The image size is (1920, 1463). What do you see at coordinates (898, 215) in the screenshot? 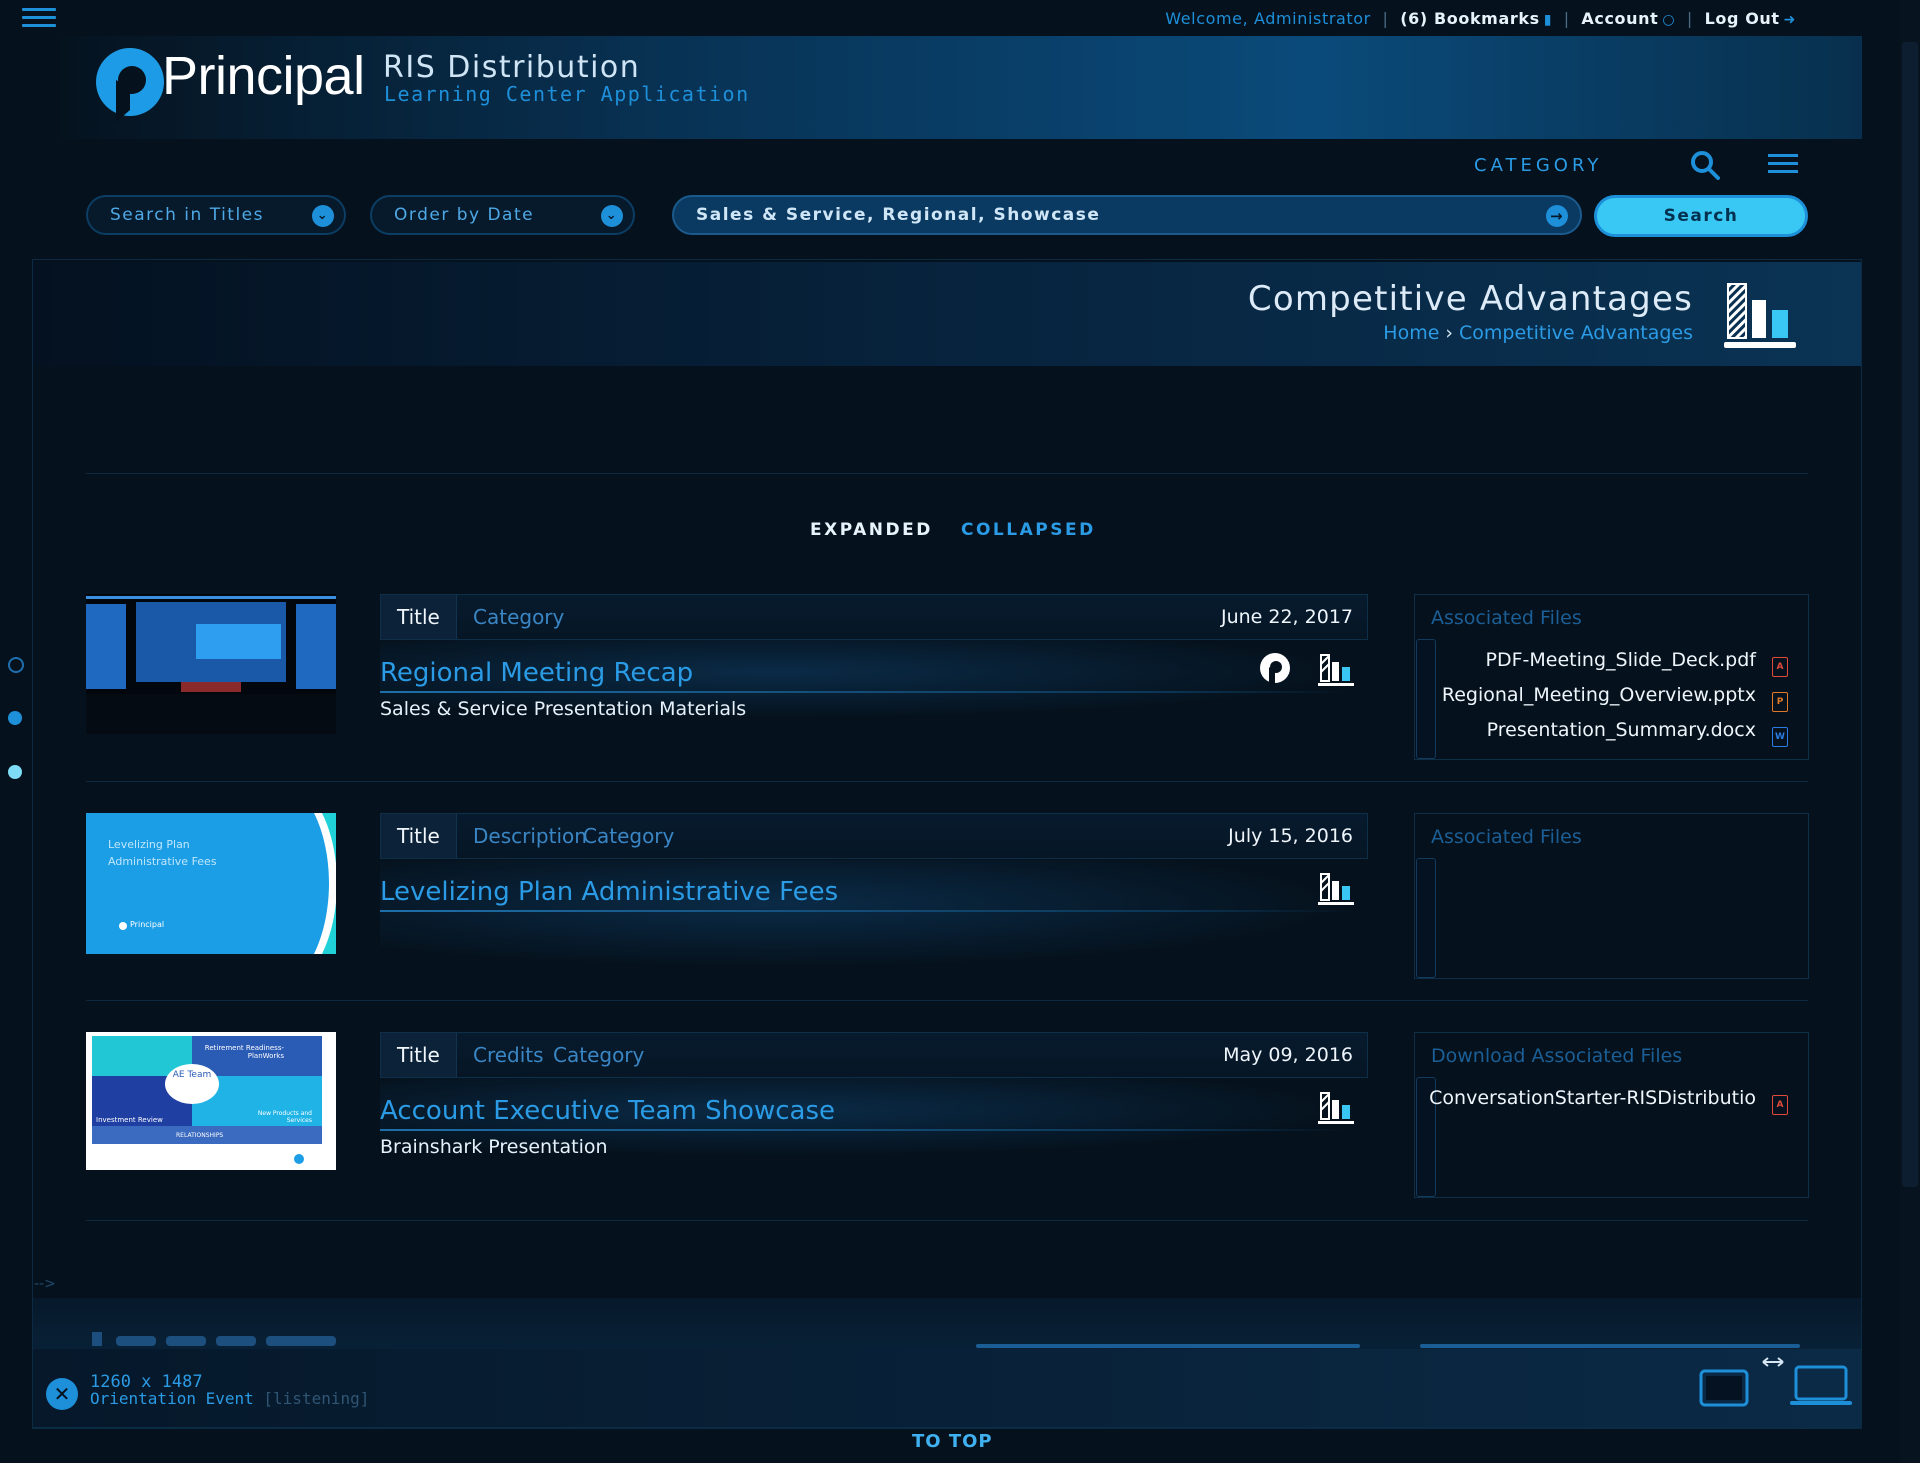
I see `search-query-value: Sales & Service, Regional, Showcase` at bounding box center [898, 215].